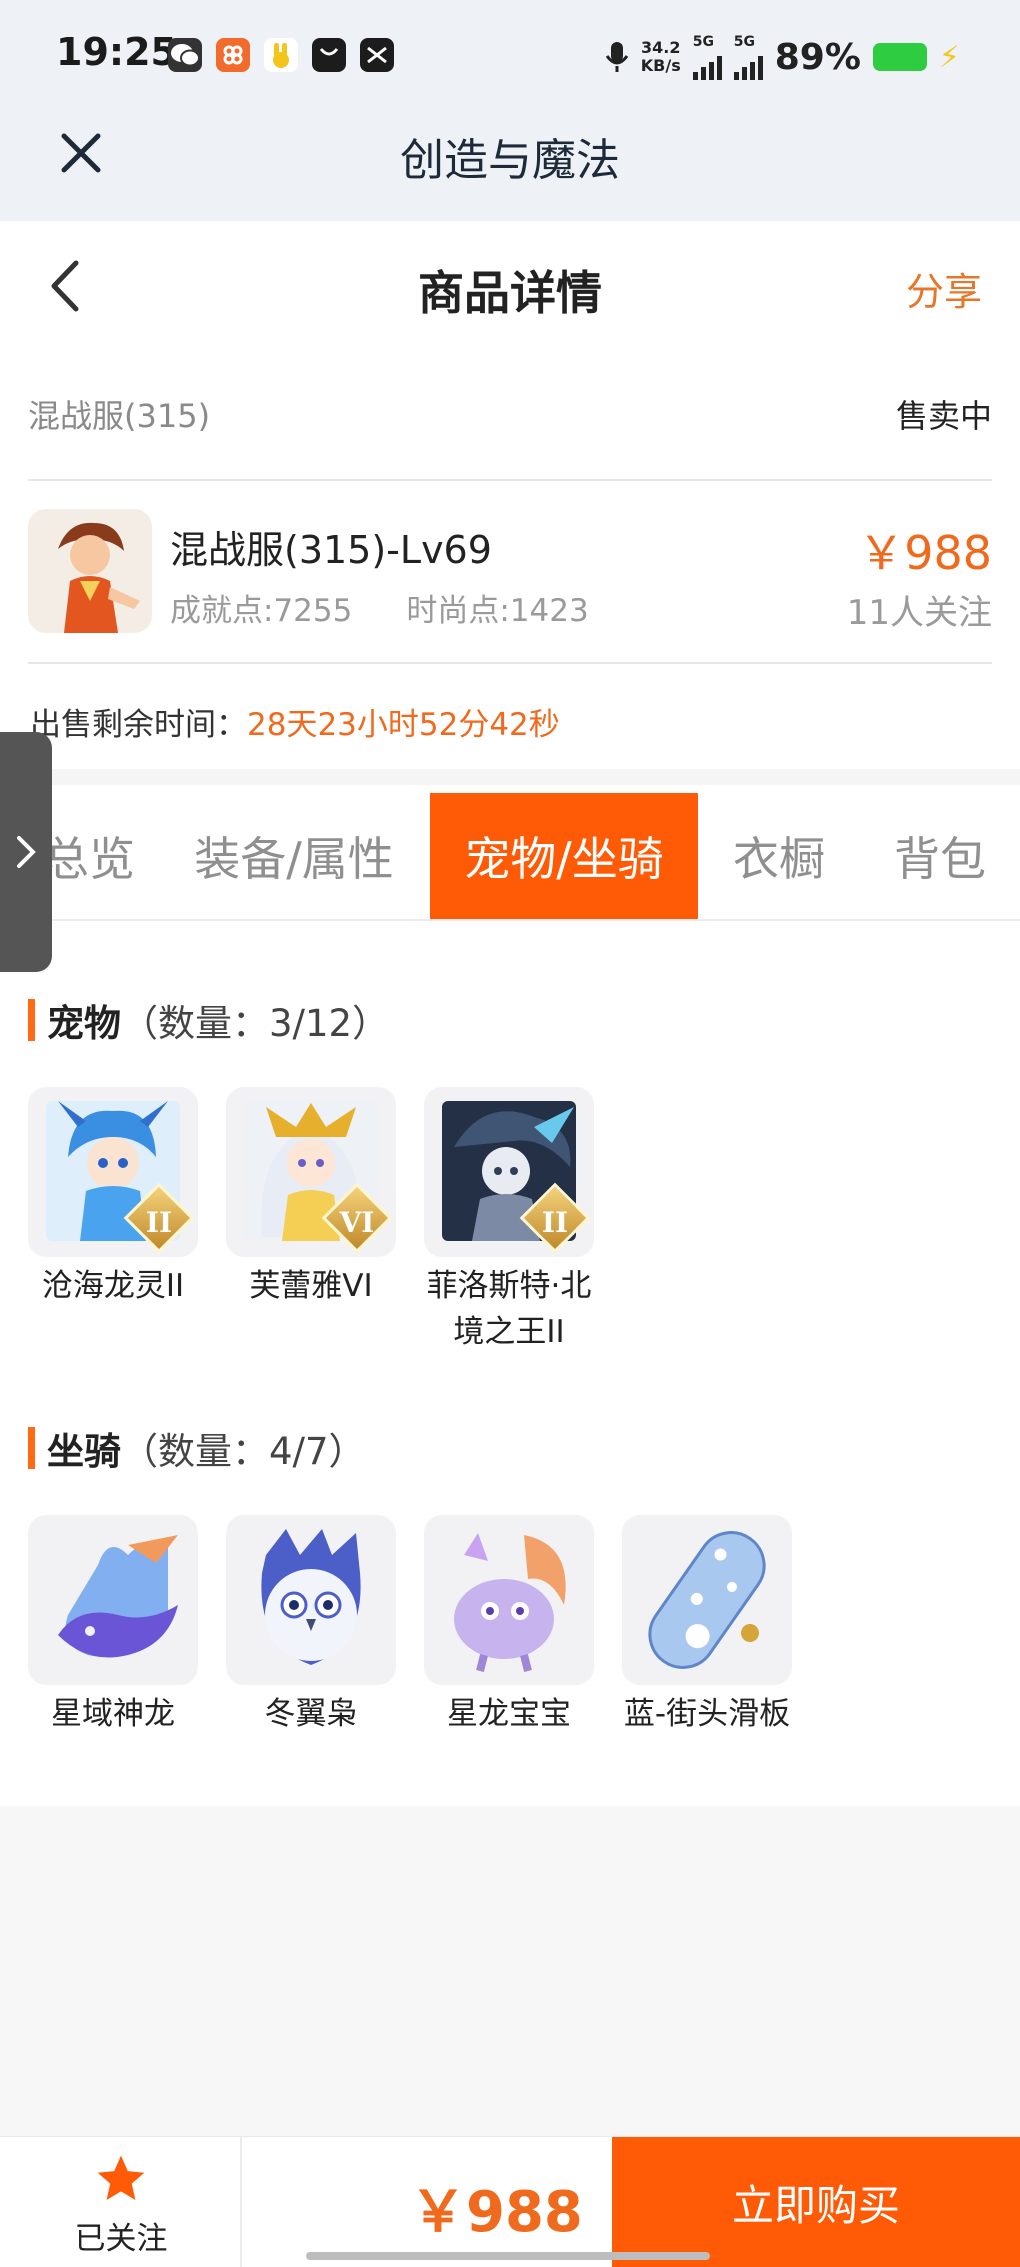  What do you see at coordinates (311, 1286) in the screenshot?
I see `pet-name: 芙蕾雅VI` at bounding box center [311, 1286].